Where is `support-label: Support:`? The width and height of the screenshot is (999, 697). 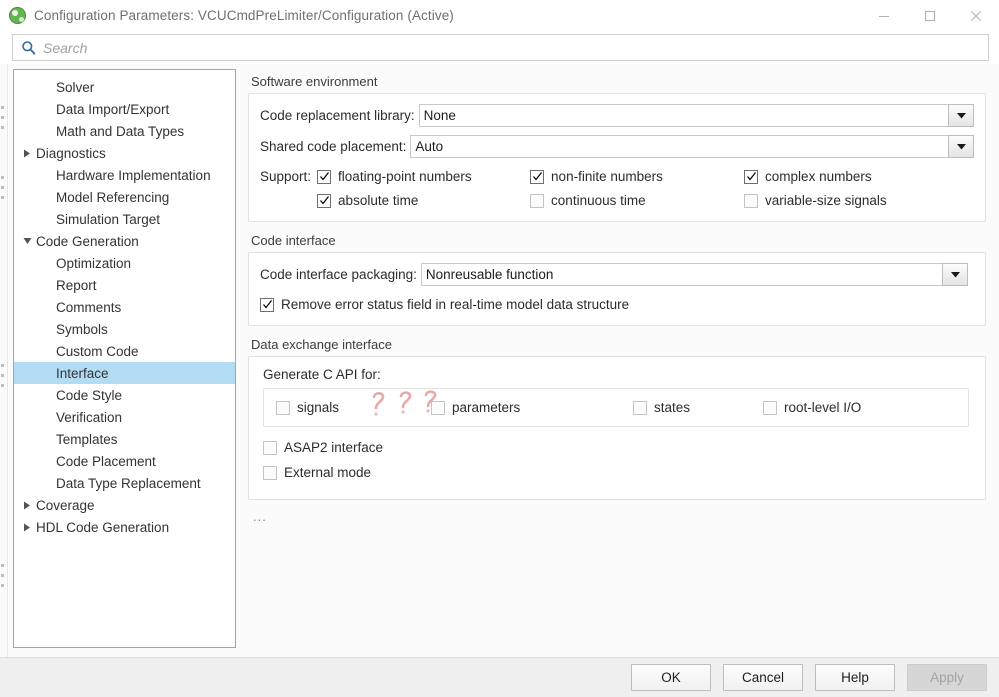
support-label: Support: is located at coordinates (286, 176).